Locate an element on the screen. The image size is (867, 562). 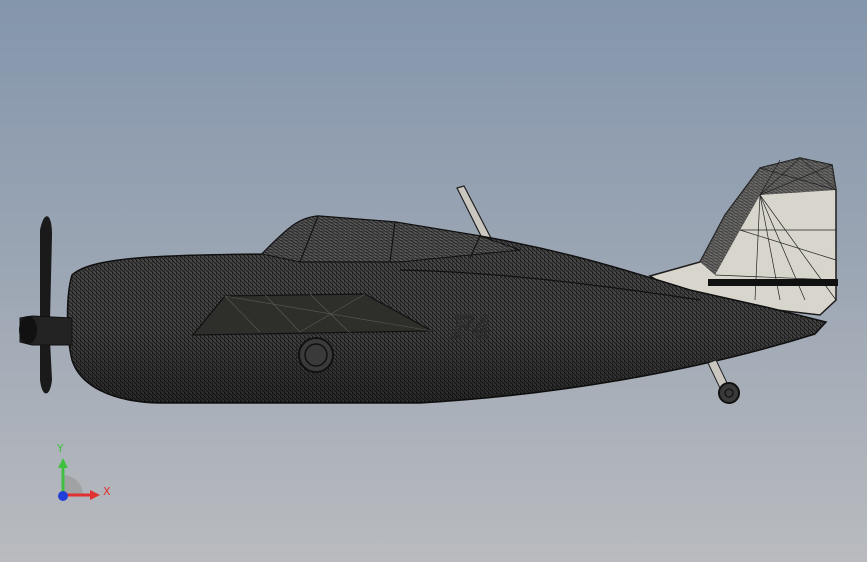
tail-wheel is located at coordinates (723, 381).